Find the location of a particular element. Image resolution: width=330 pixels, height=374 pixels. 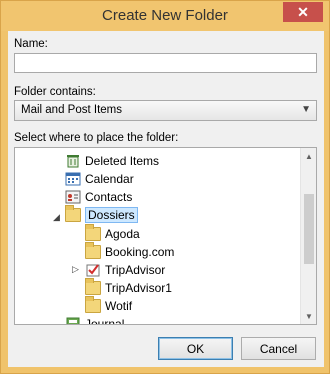

tree-item-deleted-items: Deleted Items is located at coordinates (112, 161).